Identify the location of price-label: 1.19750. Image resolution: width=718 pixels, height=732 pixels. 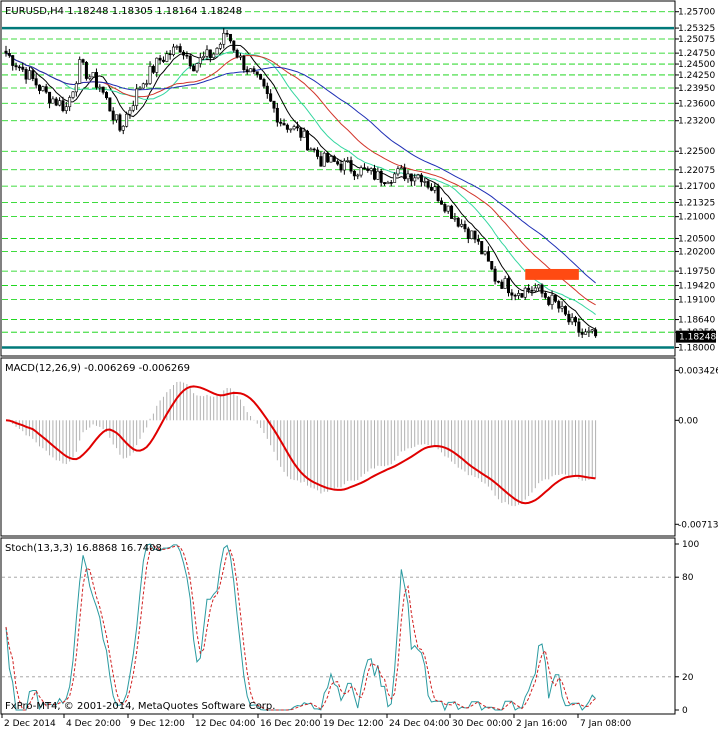
(696, 272).